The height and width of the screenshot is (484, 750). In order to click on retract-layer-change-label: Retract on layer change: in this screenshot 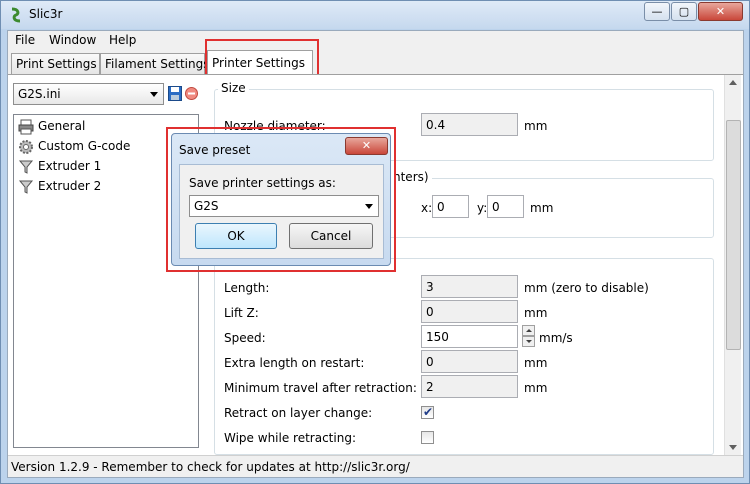, I will do `click(298, 413)`.